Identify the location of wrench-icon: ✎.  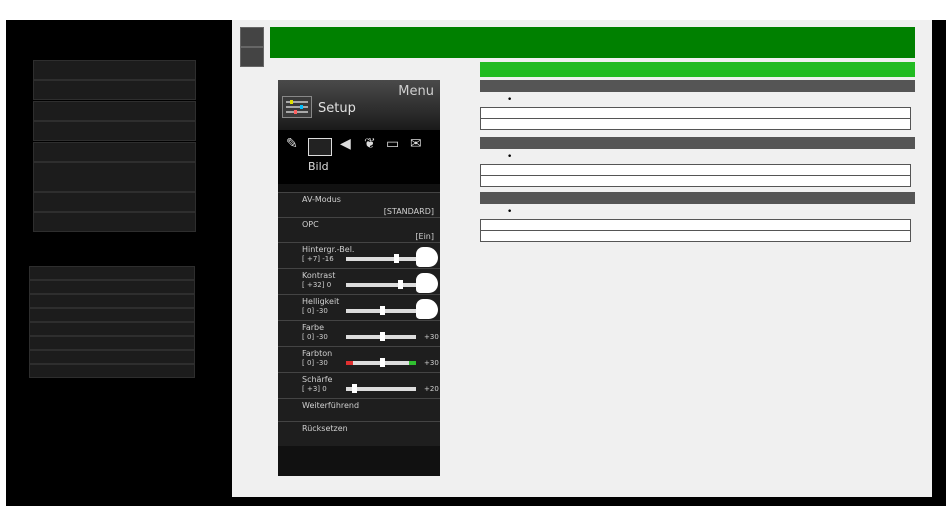
(292, 144).